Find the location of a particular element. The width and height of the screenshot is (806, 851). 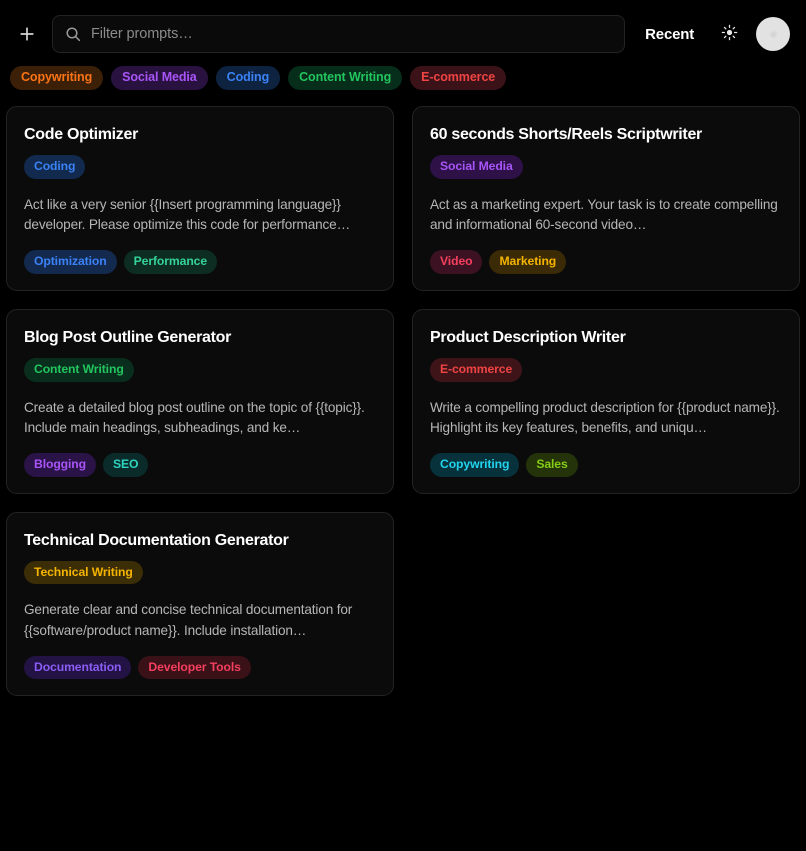

prompt-card-tag-row: Optimization Performance is located at coordinates (200, 262).